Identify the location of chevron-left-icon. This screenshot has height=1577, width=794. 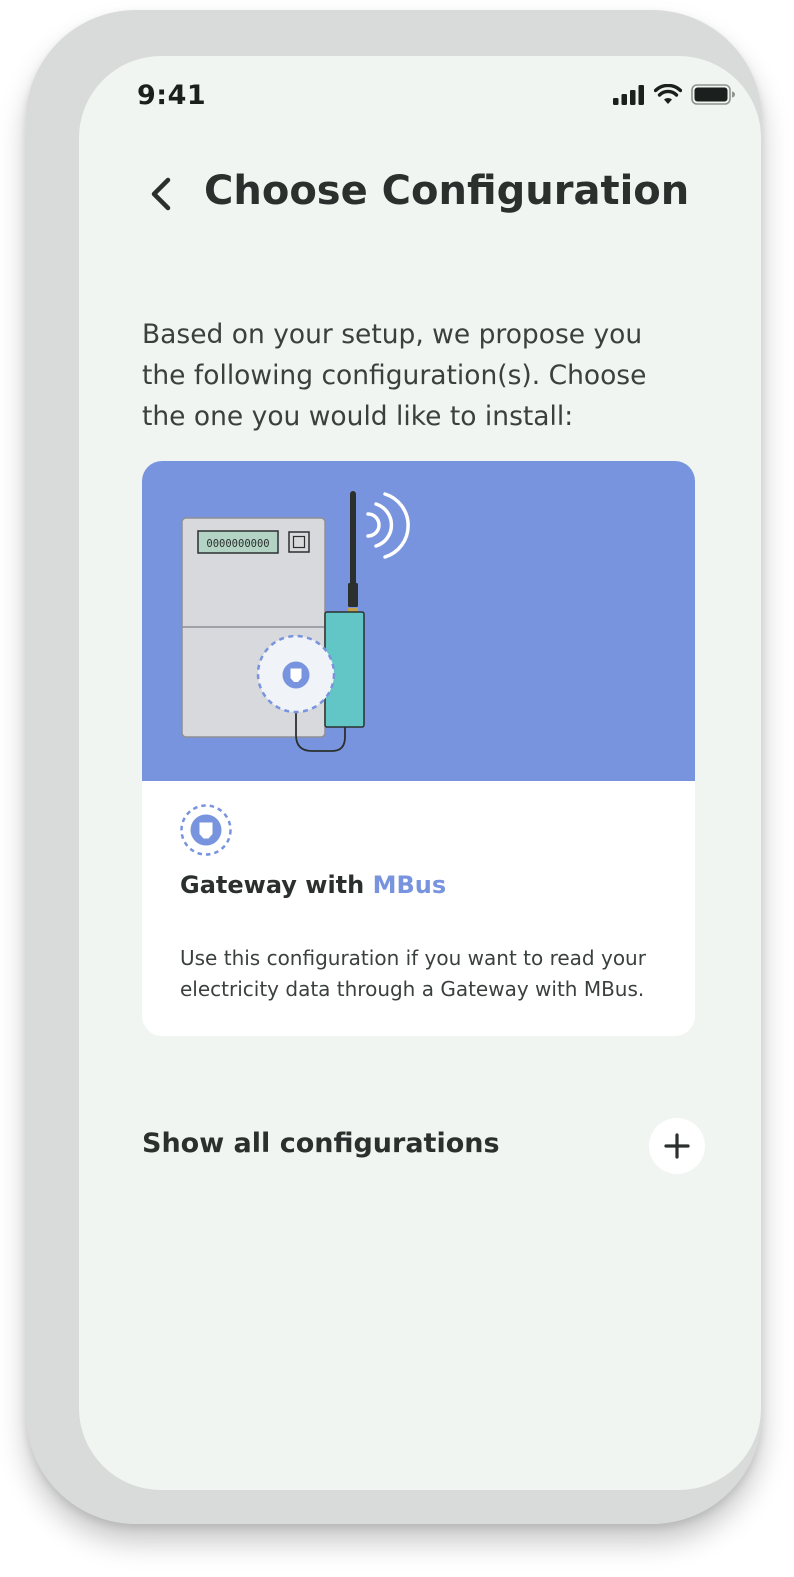
(161, 194).